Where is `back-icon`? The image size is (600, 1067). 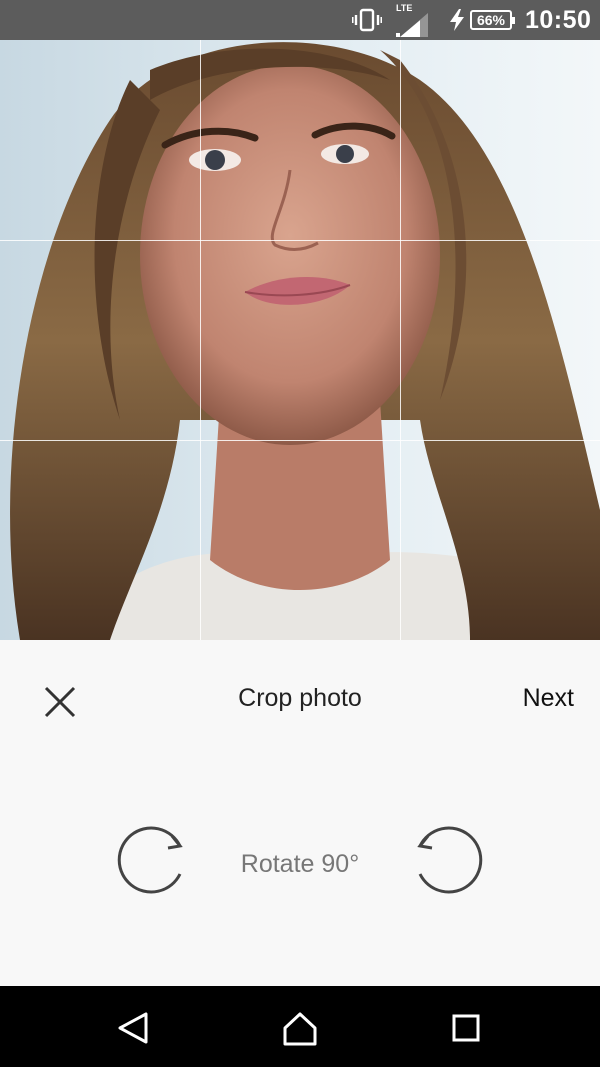 back-icon is located at coordinates (133, 1028).